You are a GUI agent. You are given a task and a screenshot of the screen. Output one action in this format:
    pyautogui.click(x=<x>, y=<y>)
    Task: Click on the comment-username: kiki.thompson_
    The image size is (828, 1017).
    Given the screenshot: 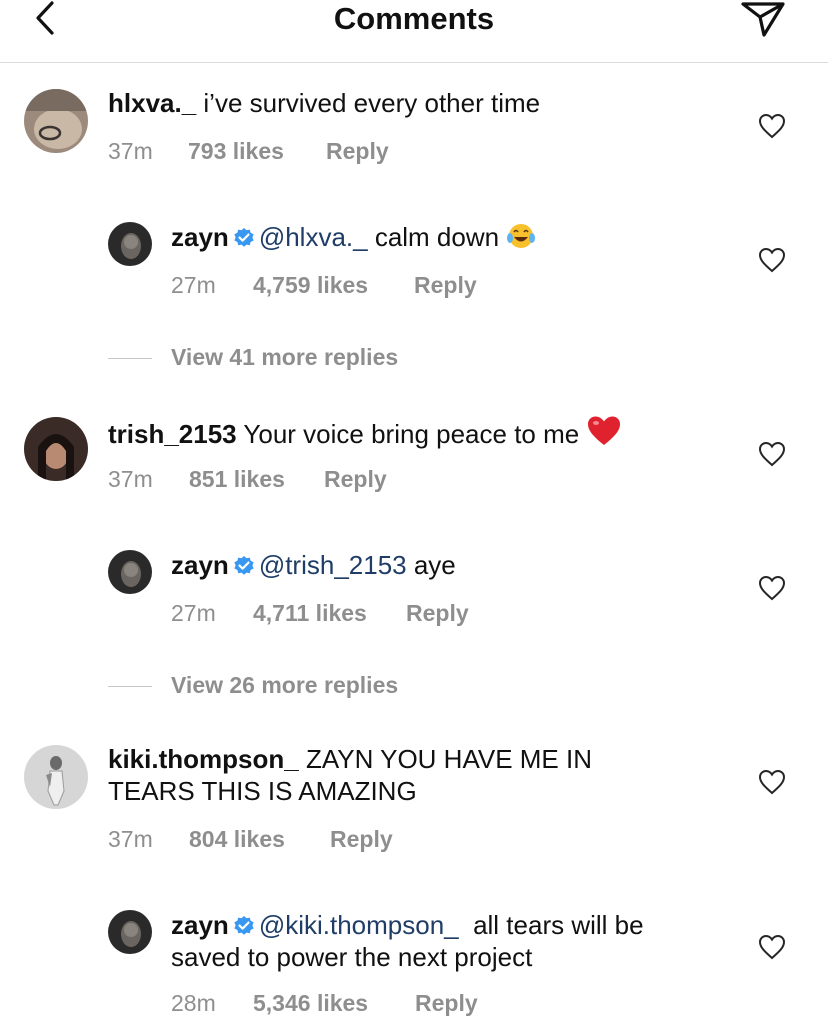 What is the action you would take?
    pyautogui.click(x=203, y=759)
    